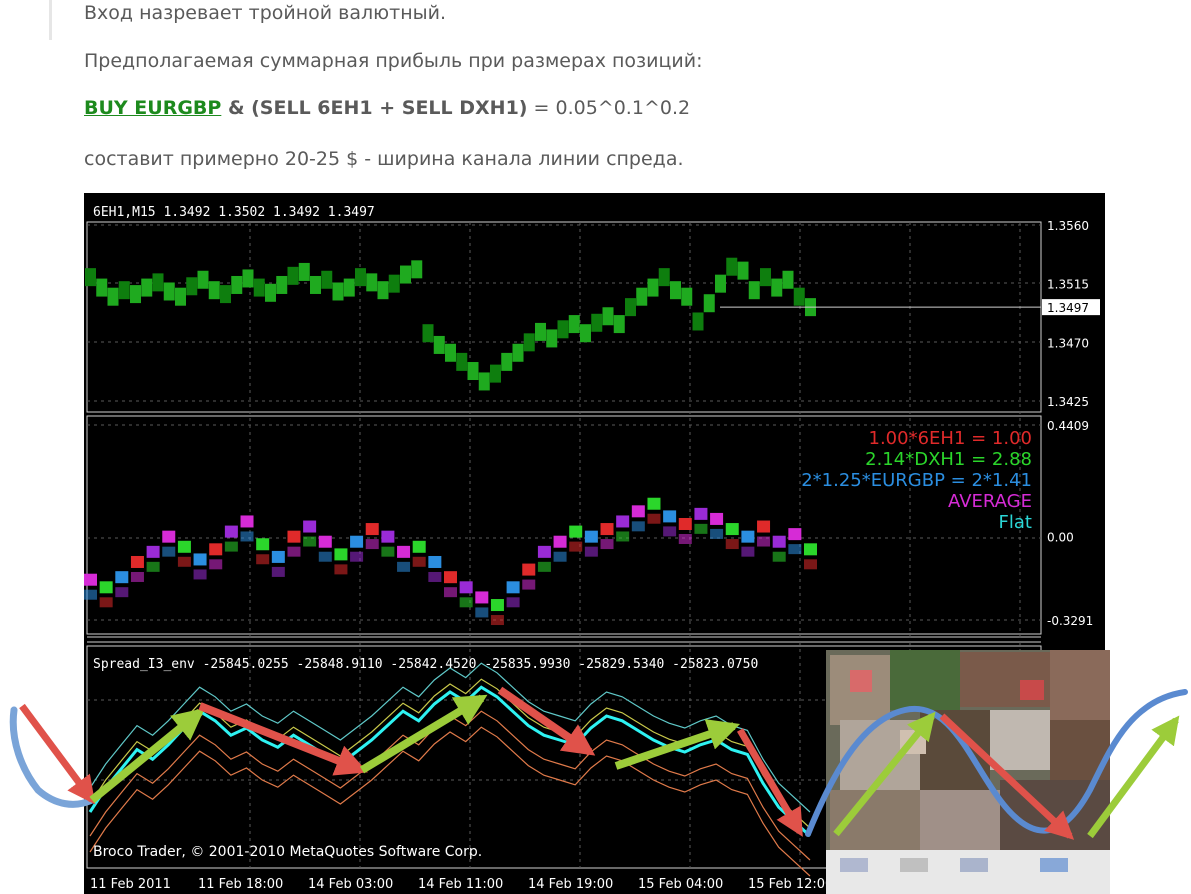  Describe the element at coordinates (951, 438) in the screenshot. I see `legend-entry: 1.00*6EH1 = 1.00` at that location.